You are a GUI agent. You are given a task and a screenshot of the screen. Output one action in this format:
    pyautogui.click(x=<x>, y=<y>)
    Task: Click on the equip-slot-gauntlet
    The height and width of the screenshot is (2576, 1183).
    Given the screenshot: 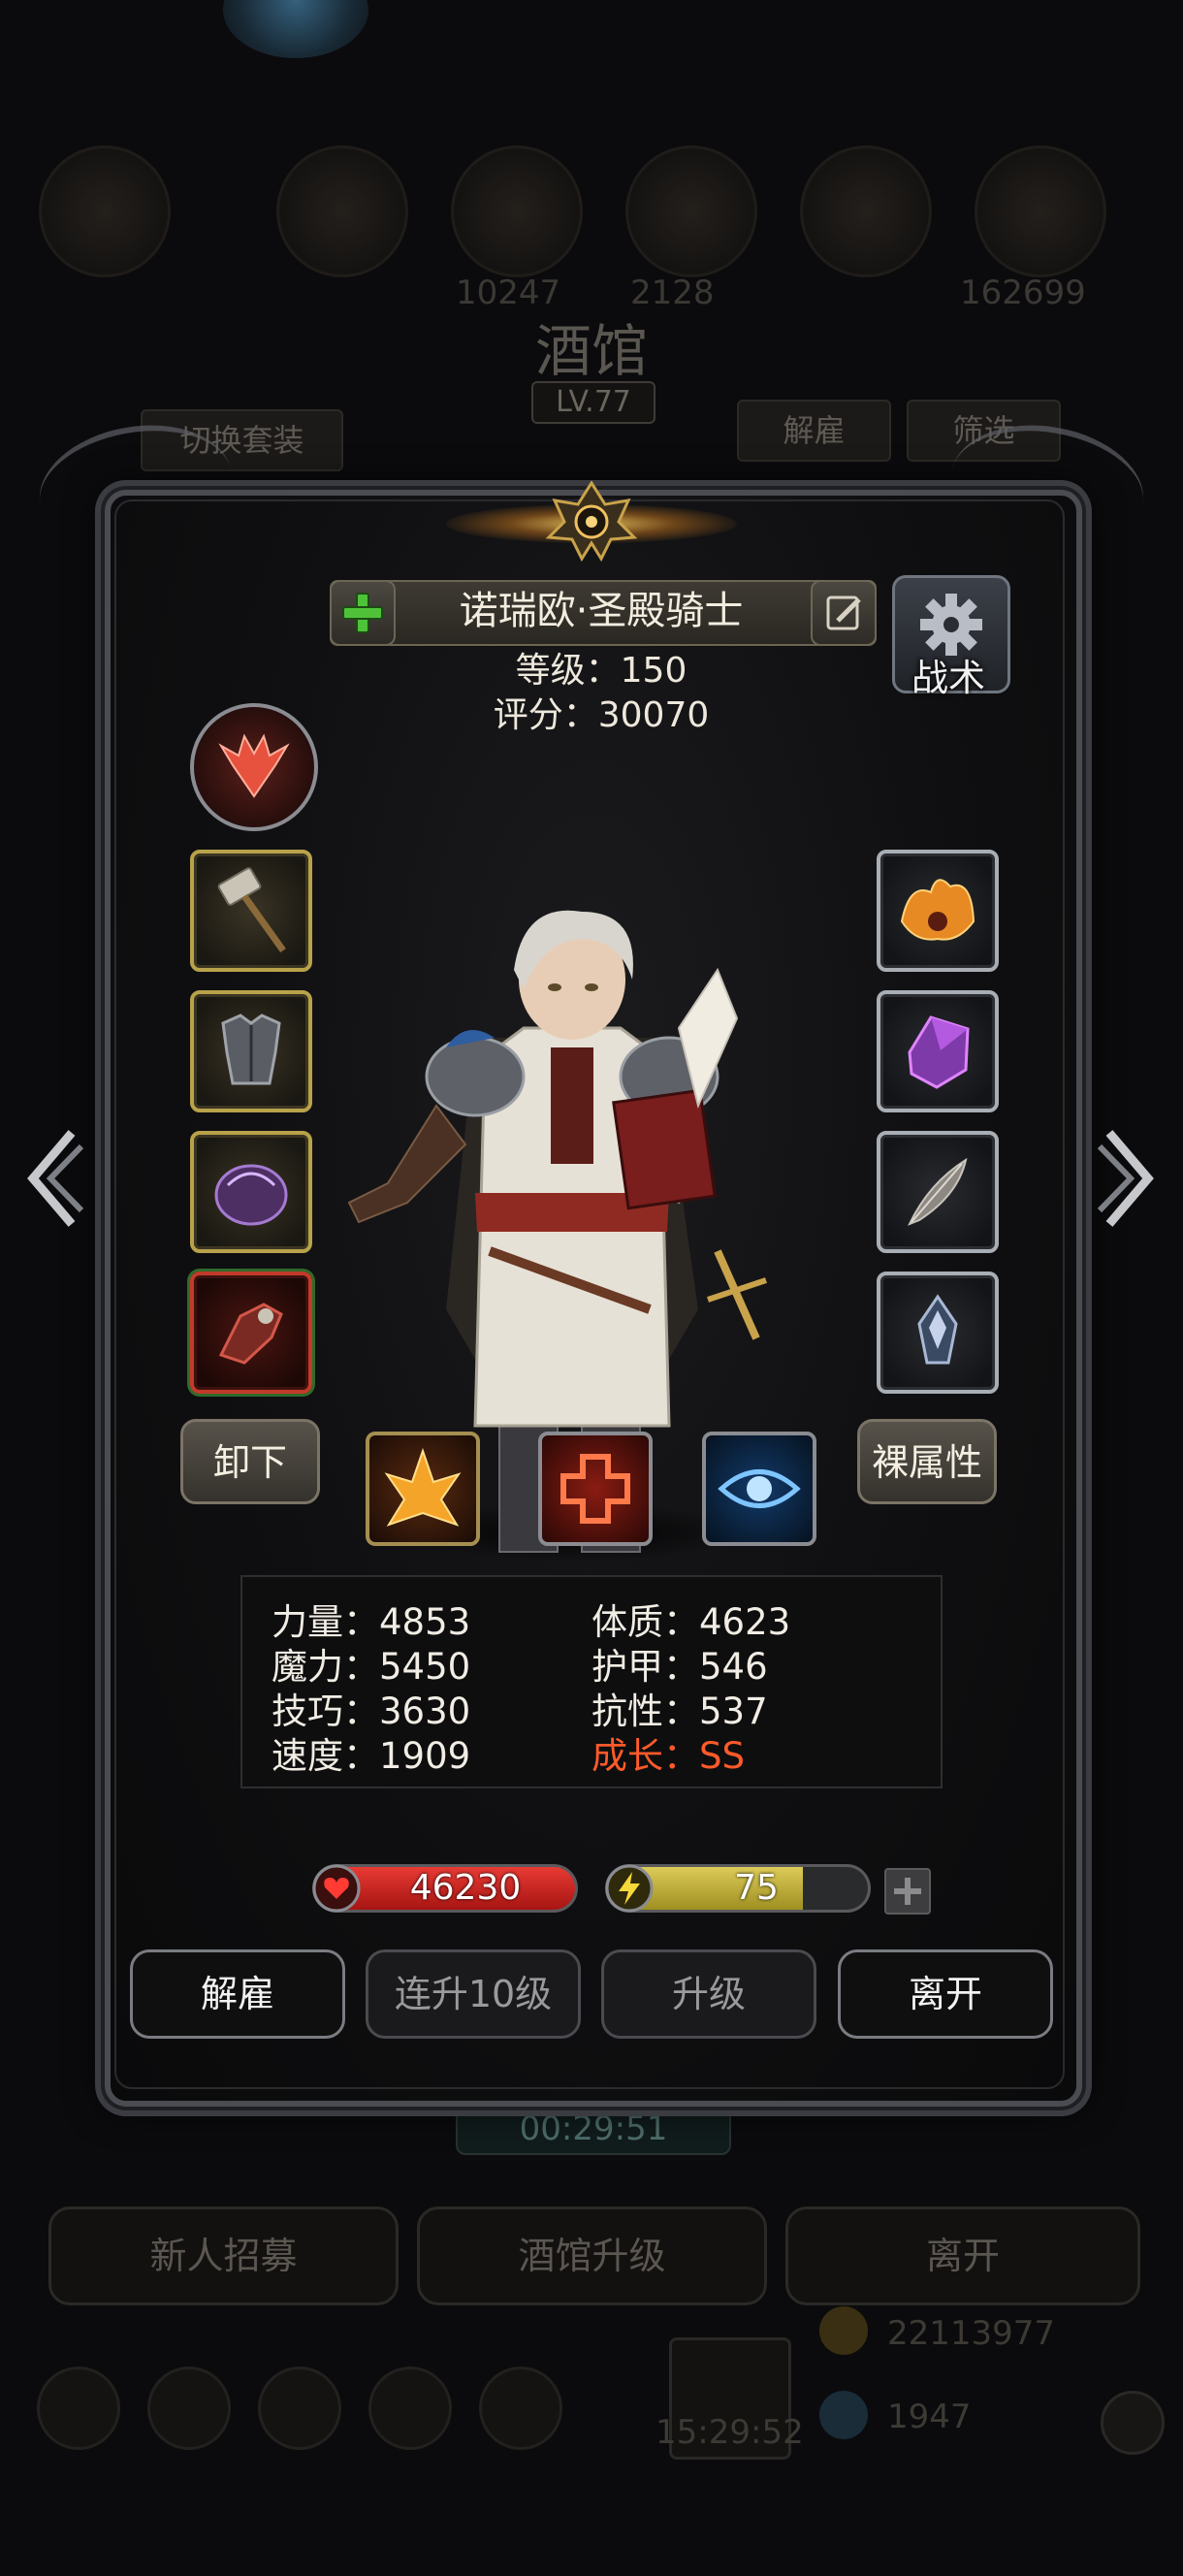 What is the action you would take?
    pyautogui.click(x=251, y=1333)
    